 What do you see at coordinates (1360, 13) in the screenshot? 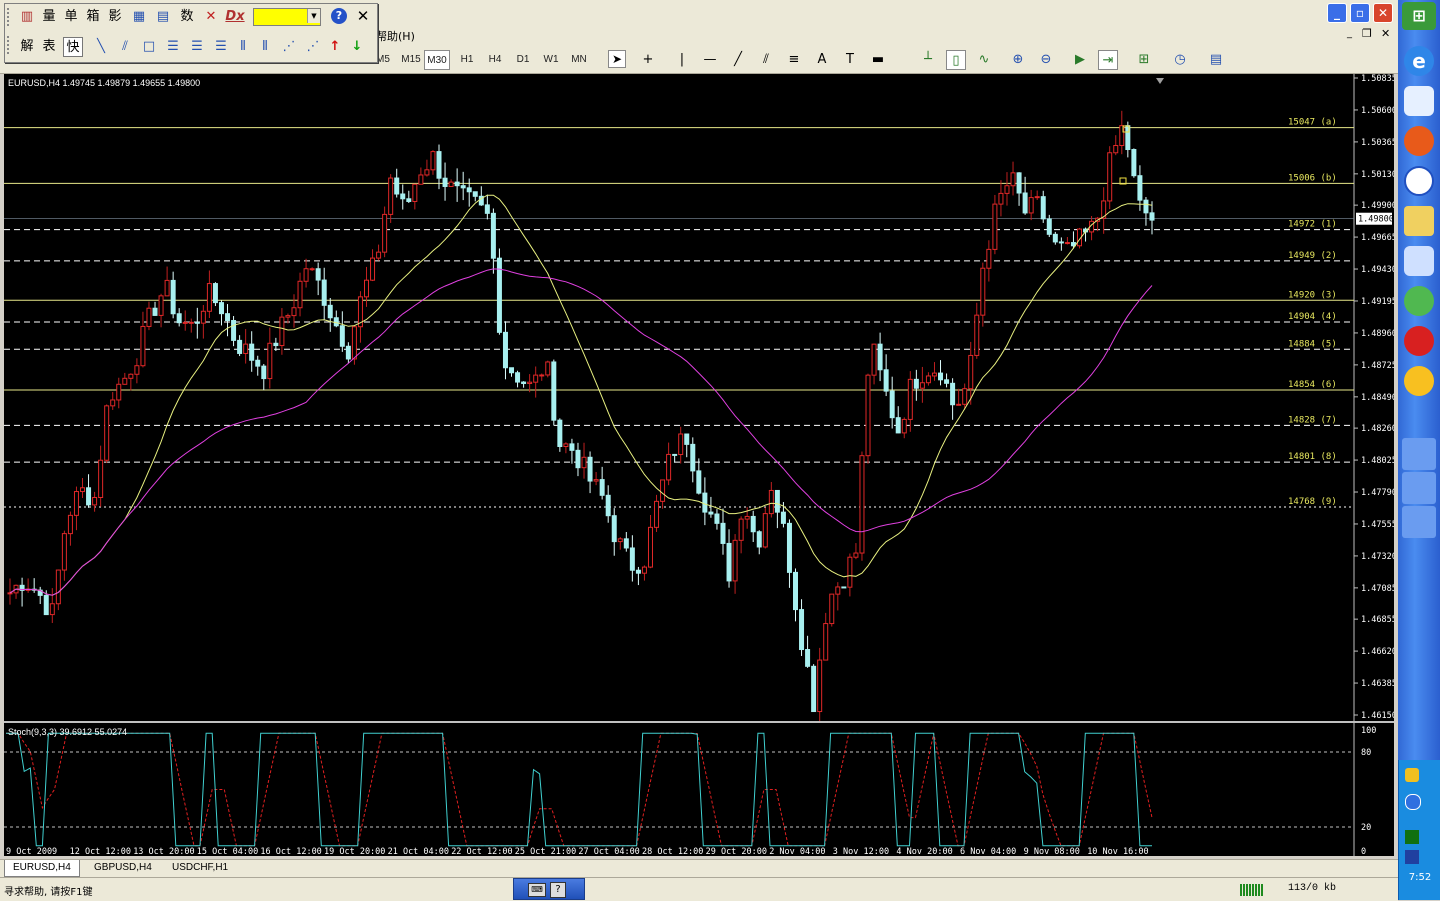
I see `maximize-button: ▫` at bounding box center [1360, 13].